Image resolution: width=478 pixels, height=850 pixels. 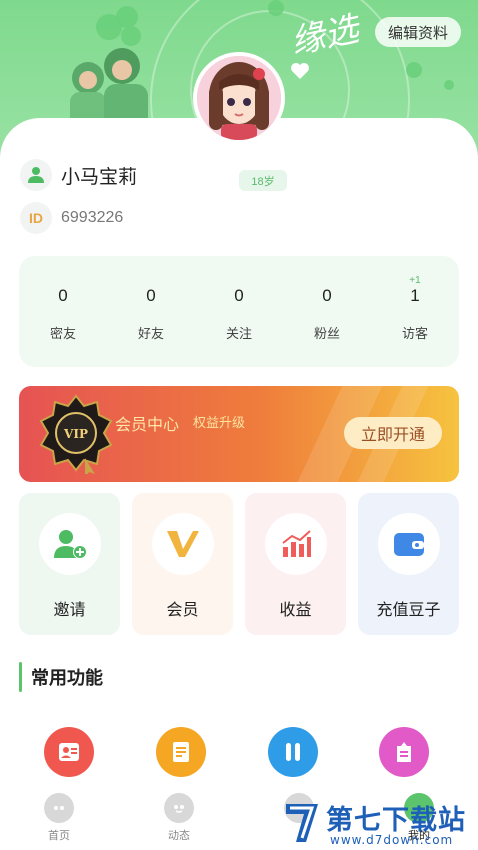 I want to click on vip-banner: VIP 会员中心 权益升级 立即开通, so click(x=239, y=434).